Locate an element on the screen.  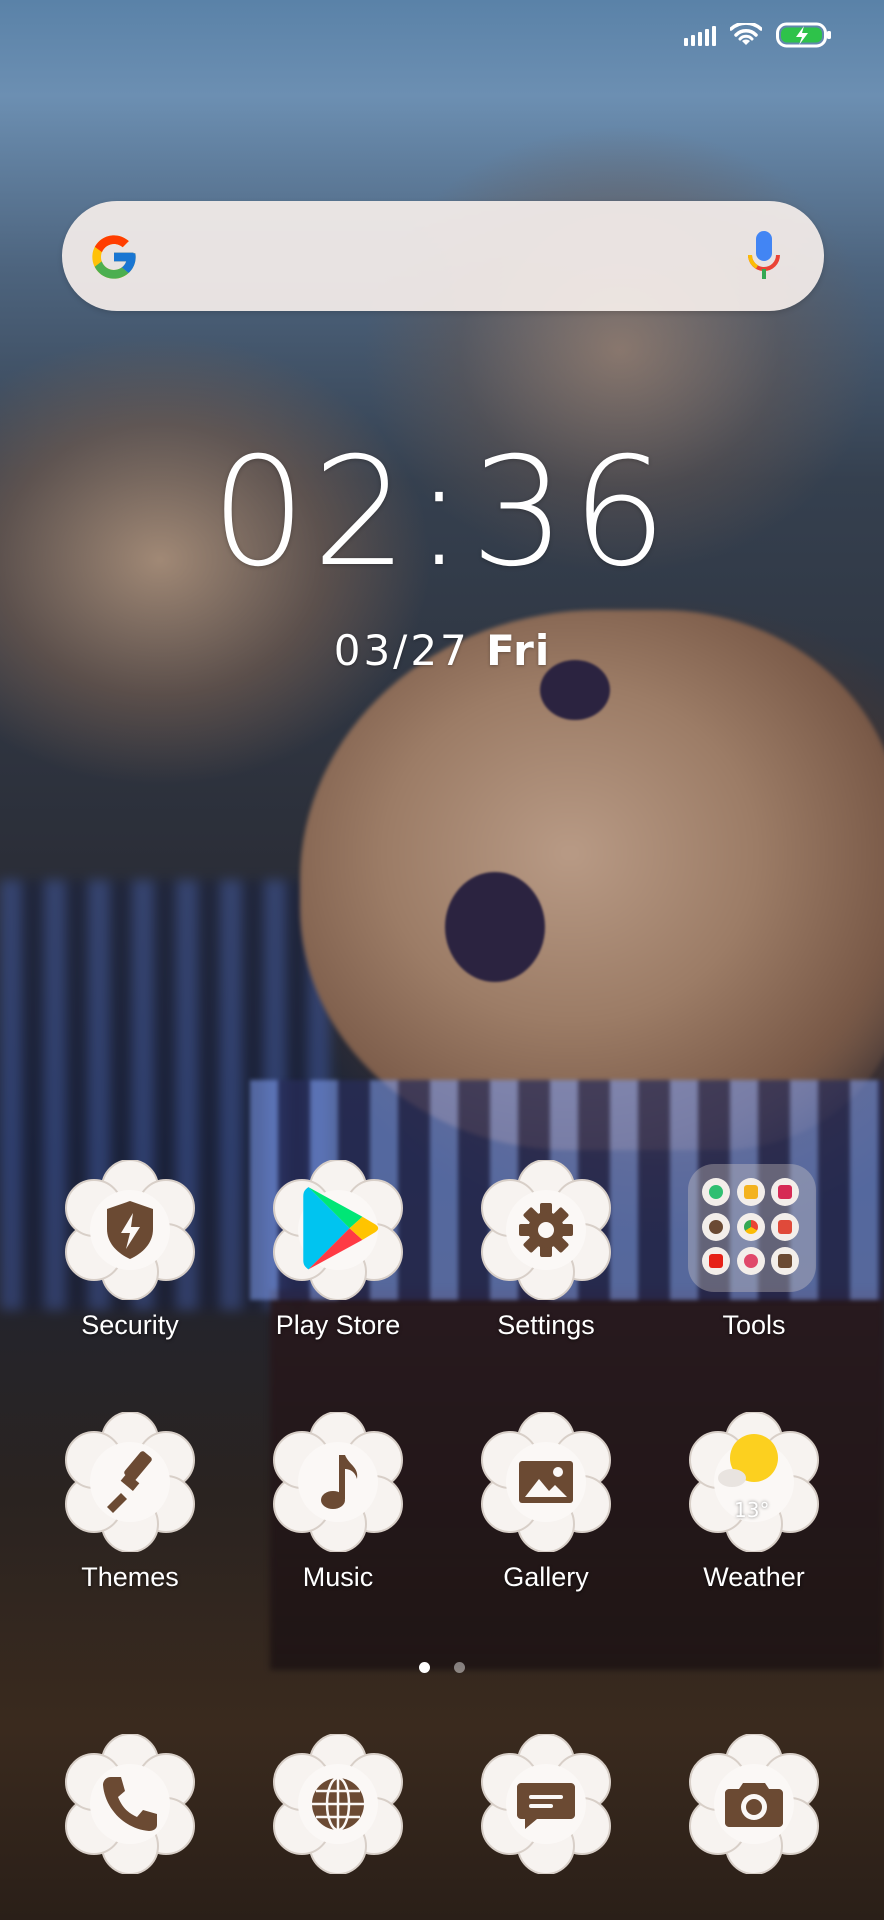
play-store-icon is located at coordinates (341, 1228).